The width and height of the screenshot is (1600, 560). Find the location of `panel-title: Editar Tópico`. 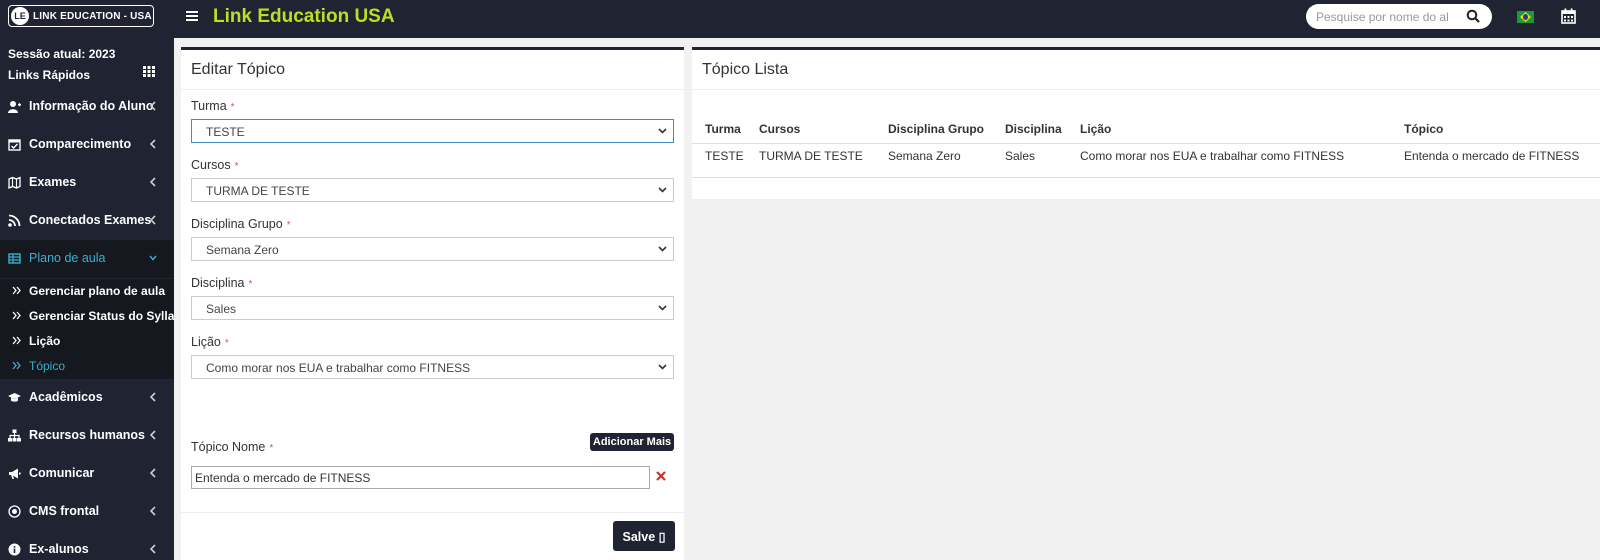

panel-title: Editar Tópico is located at coordinates (238, 69).